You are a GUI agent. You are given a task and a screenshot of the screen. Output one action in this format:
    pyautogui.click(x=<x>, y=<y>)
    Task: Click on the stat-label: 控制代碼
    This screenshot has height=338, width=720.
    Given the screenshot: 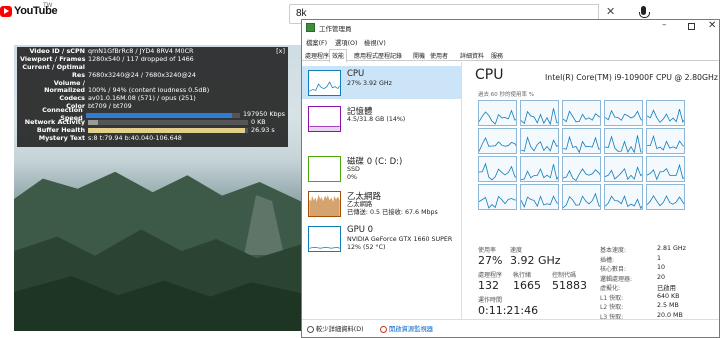 What is the action you would take?
    pyautogui.click(x=564, y=275)
    